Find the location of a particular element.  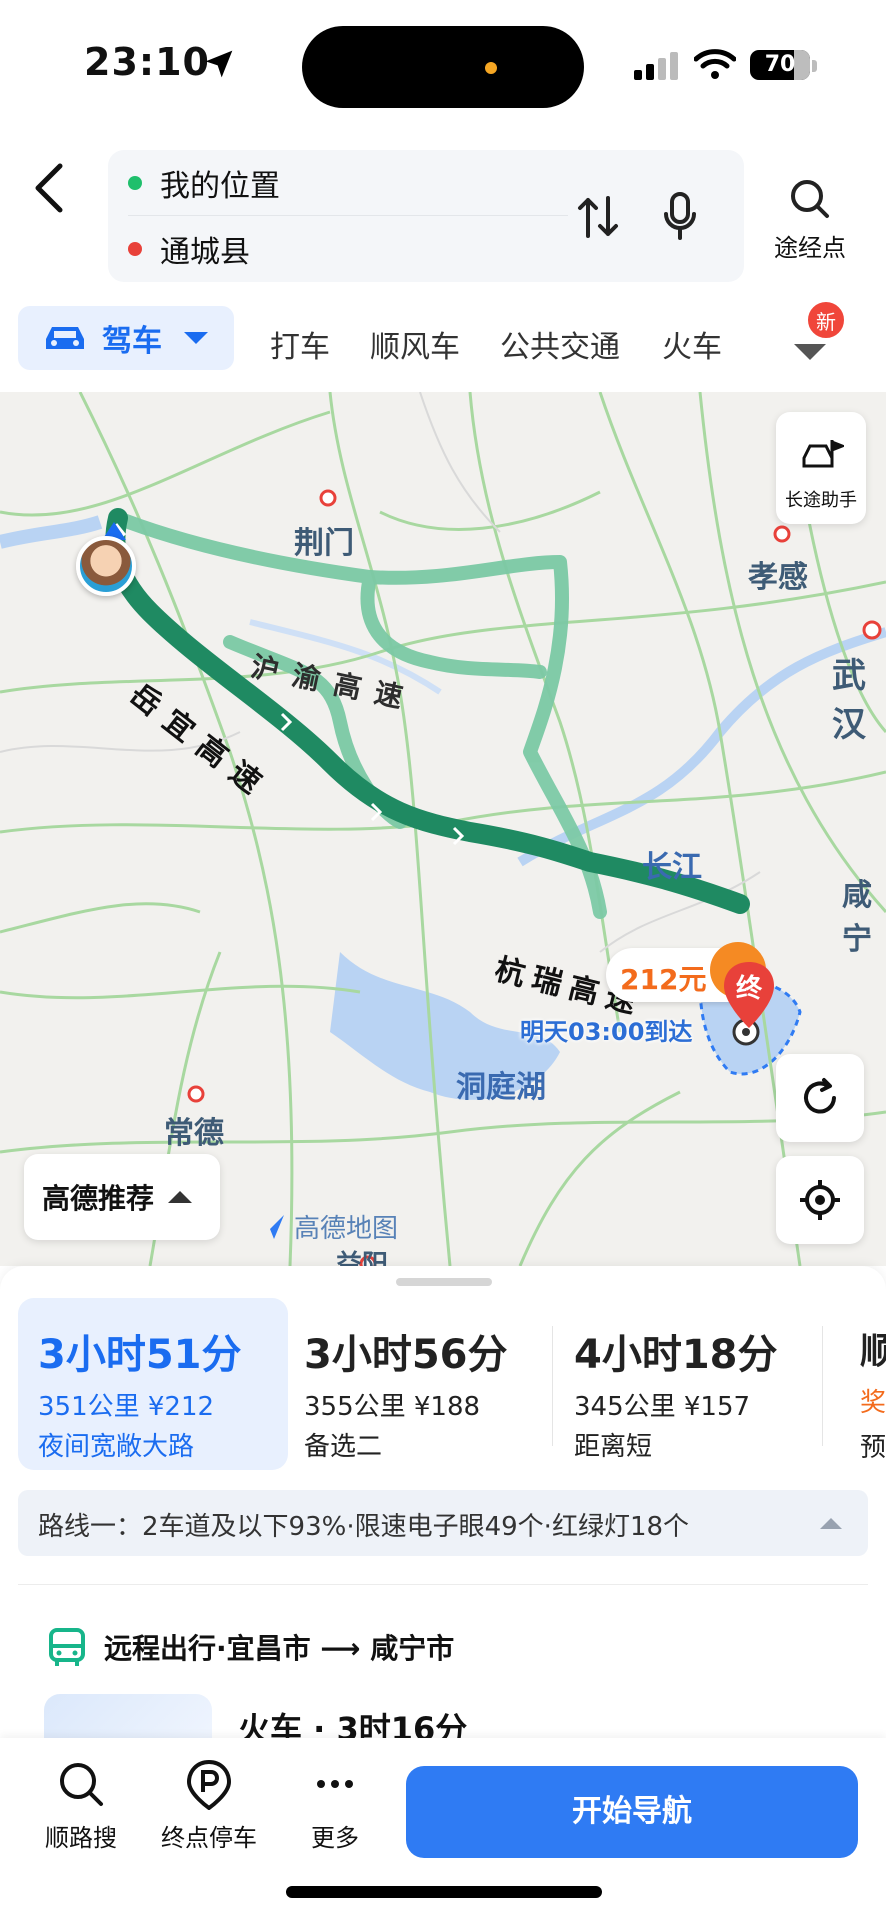

locate-me-button is located at coordinates (820, 1200).